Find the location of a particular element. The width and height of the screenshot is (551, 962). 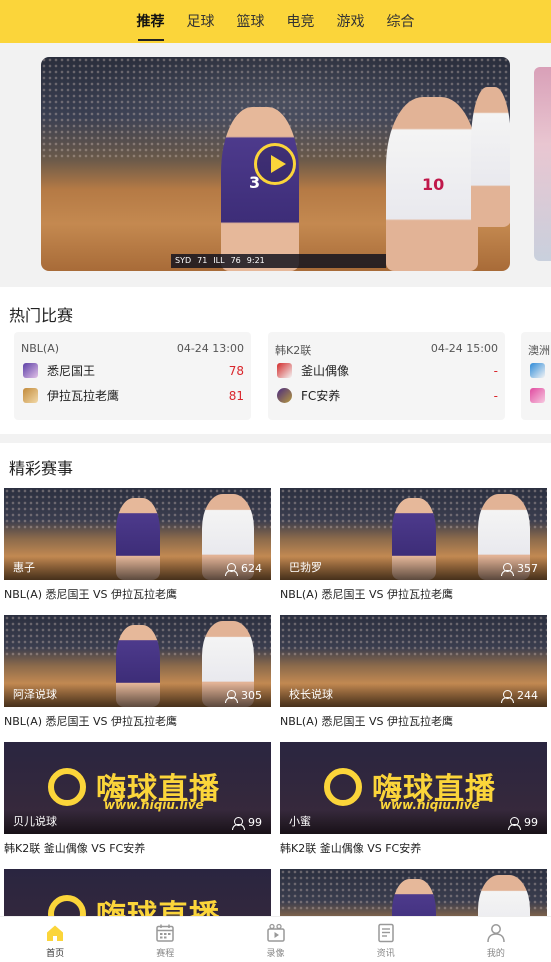

team-row: 釜山偶像 - is located at coordinates (386, 370).